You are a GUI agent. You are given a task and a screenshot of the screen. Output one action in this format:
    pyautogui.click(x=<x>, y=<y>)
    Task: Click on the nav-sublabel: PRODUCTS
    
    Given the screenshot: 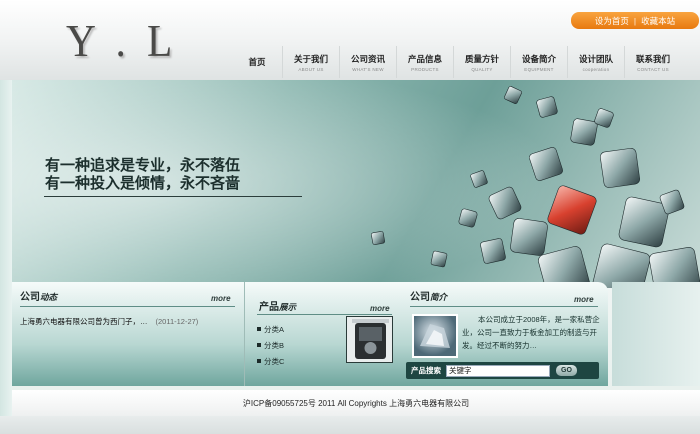 What is the action you would take?
    pyautogui.click(x=425, y=69)
    